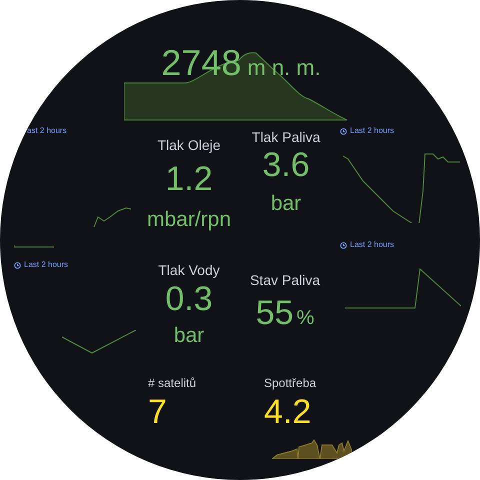  Describe the element at coordinates (189, 270) in the screenshot. I see `panel-title: Tlak Vody` at that location.